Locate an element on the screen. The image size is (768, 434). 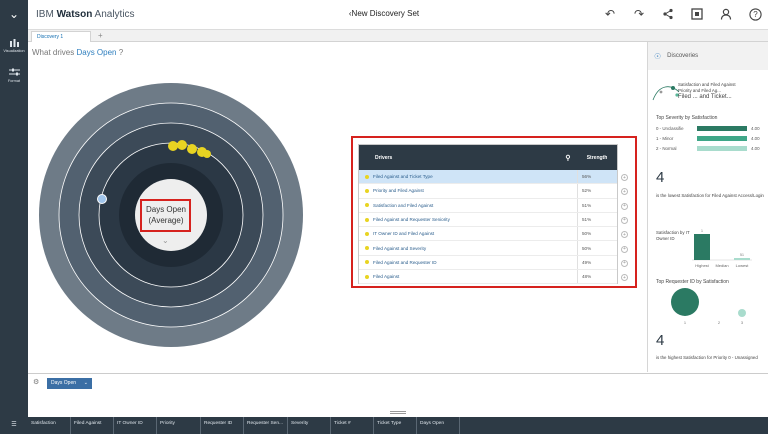
tick-2: 2 is located at coordinates (719, 323).